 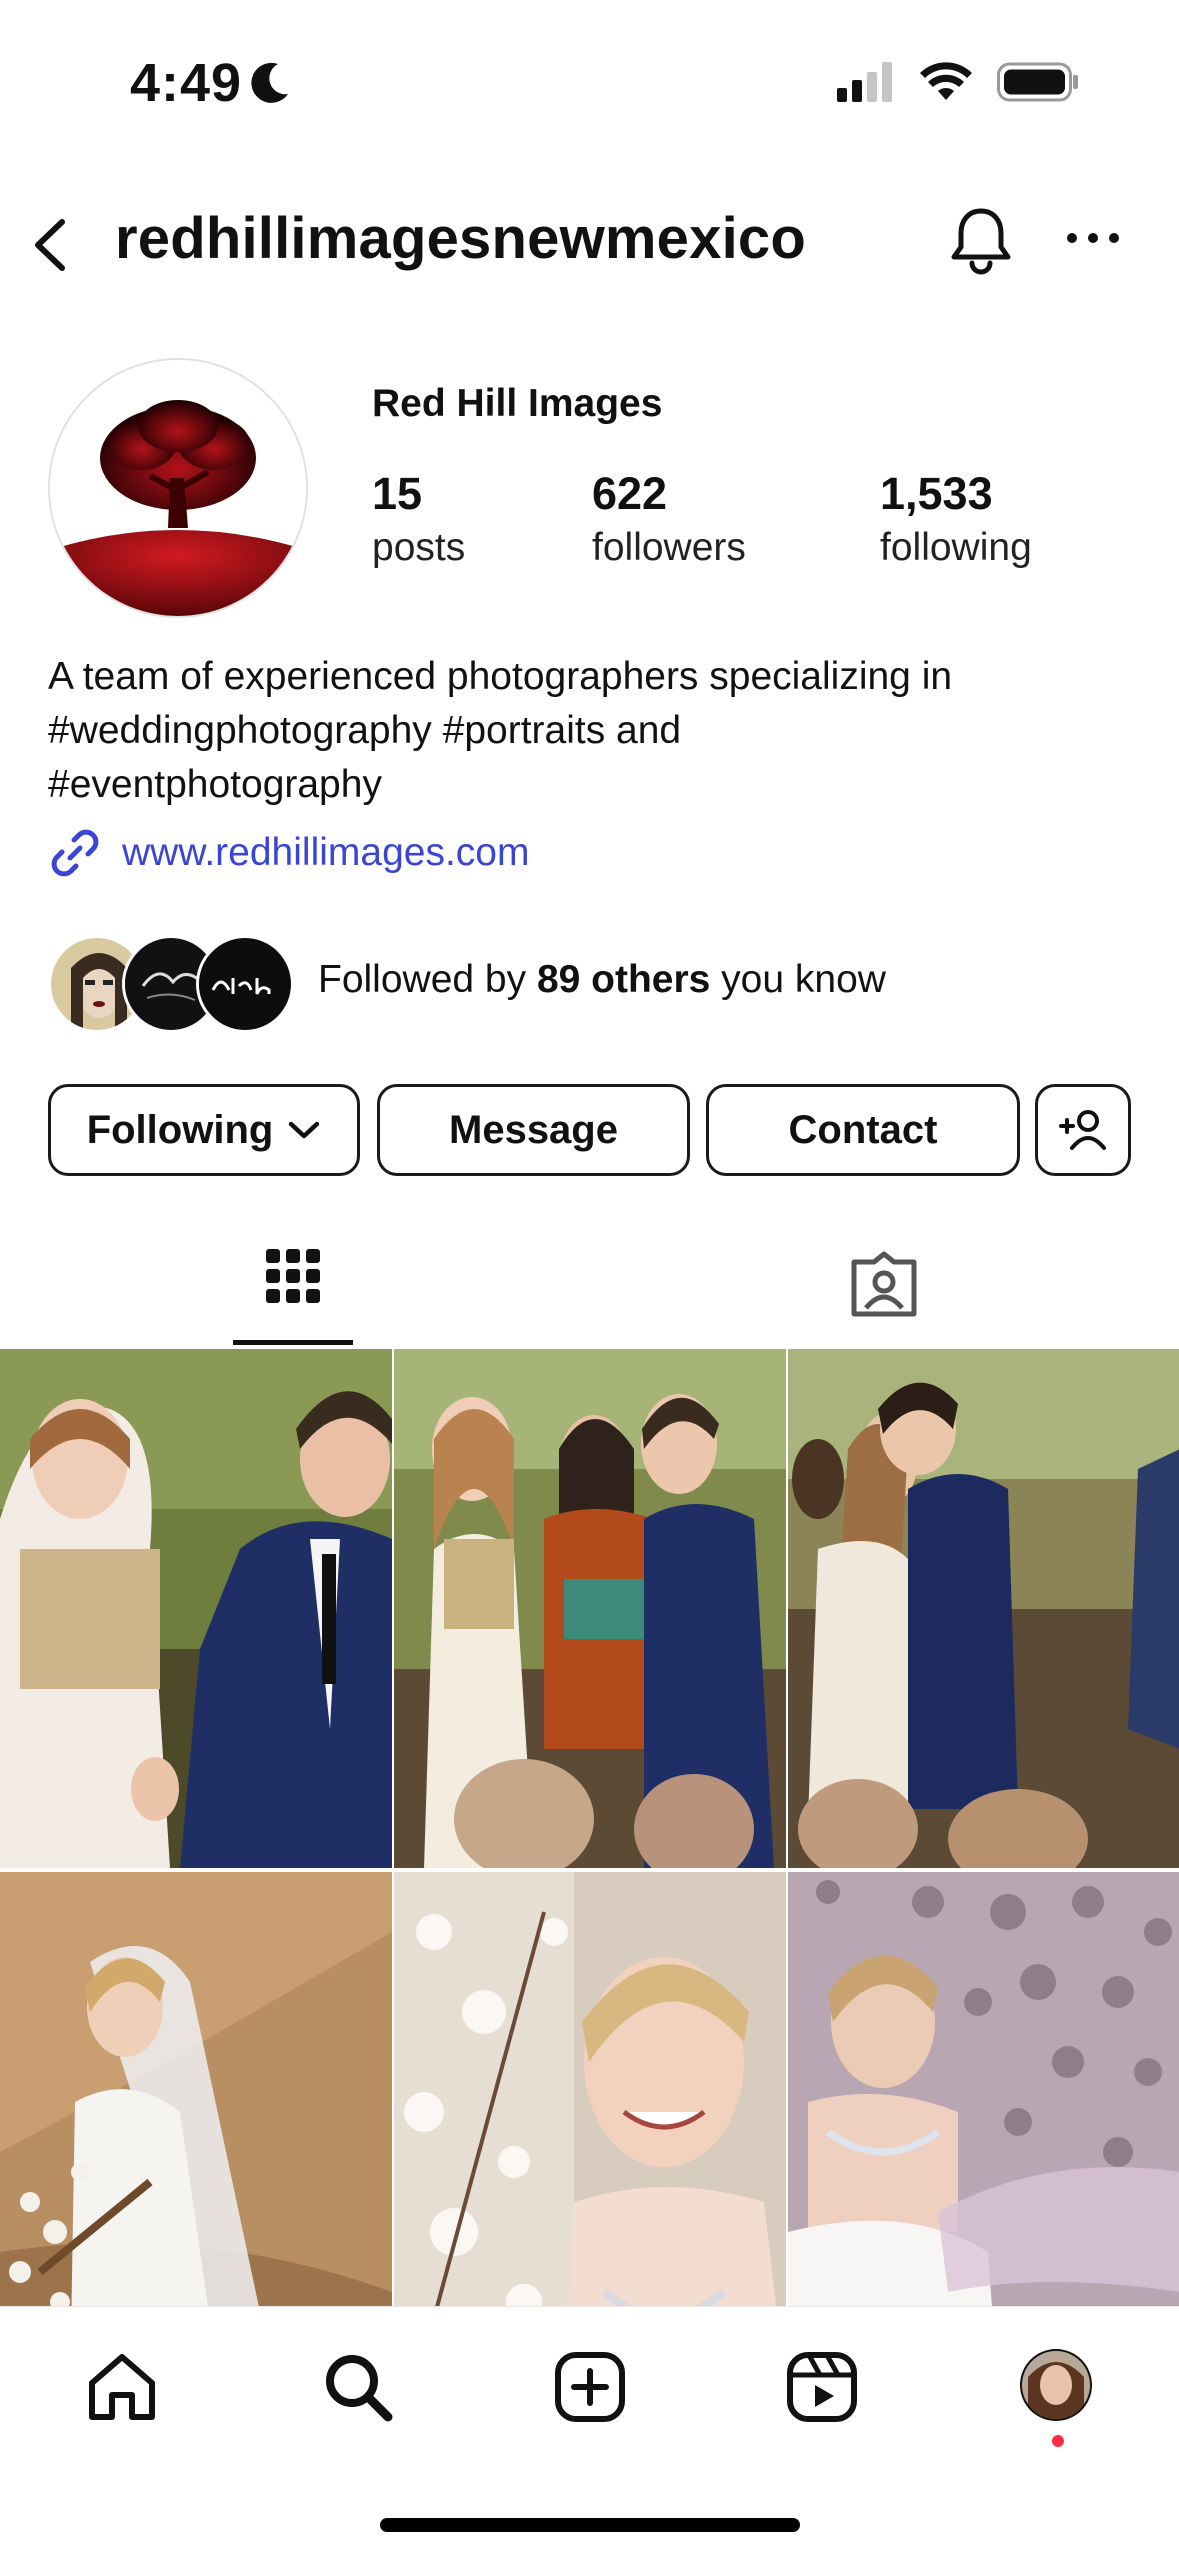 I want to click on posts-stat: 15 posts, so click(x=418, y=520).